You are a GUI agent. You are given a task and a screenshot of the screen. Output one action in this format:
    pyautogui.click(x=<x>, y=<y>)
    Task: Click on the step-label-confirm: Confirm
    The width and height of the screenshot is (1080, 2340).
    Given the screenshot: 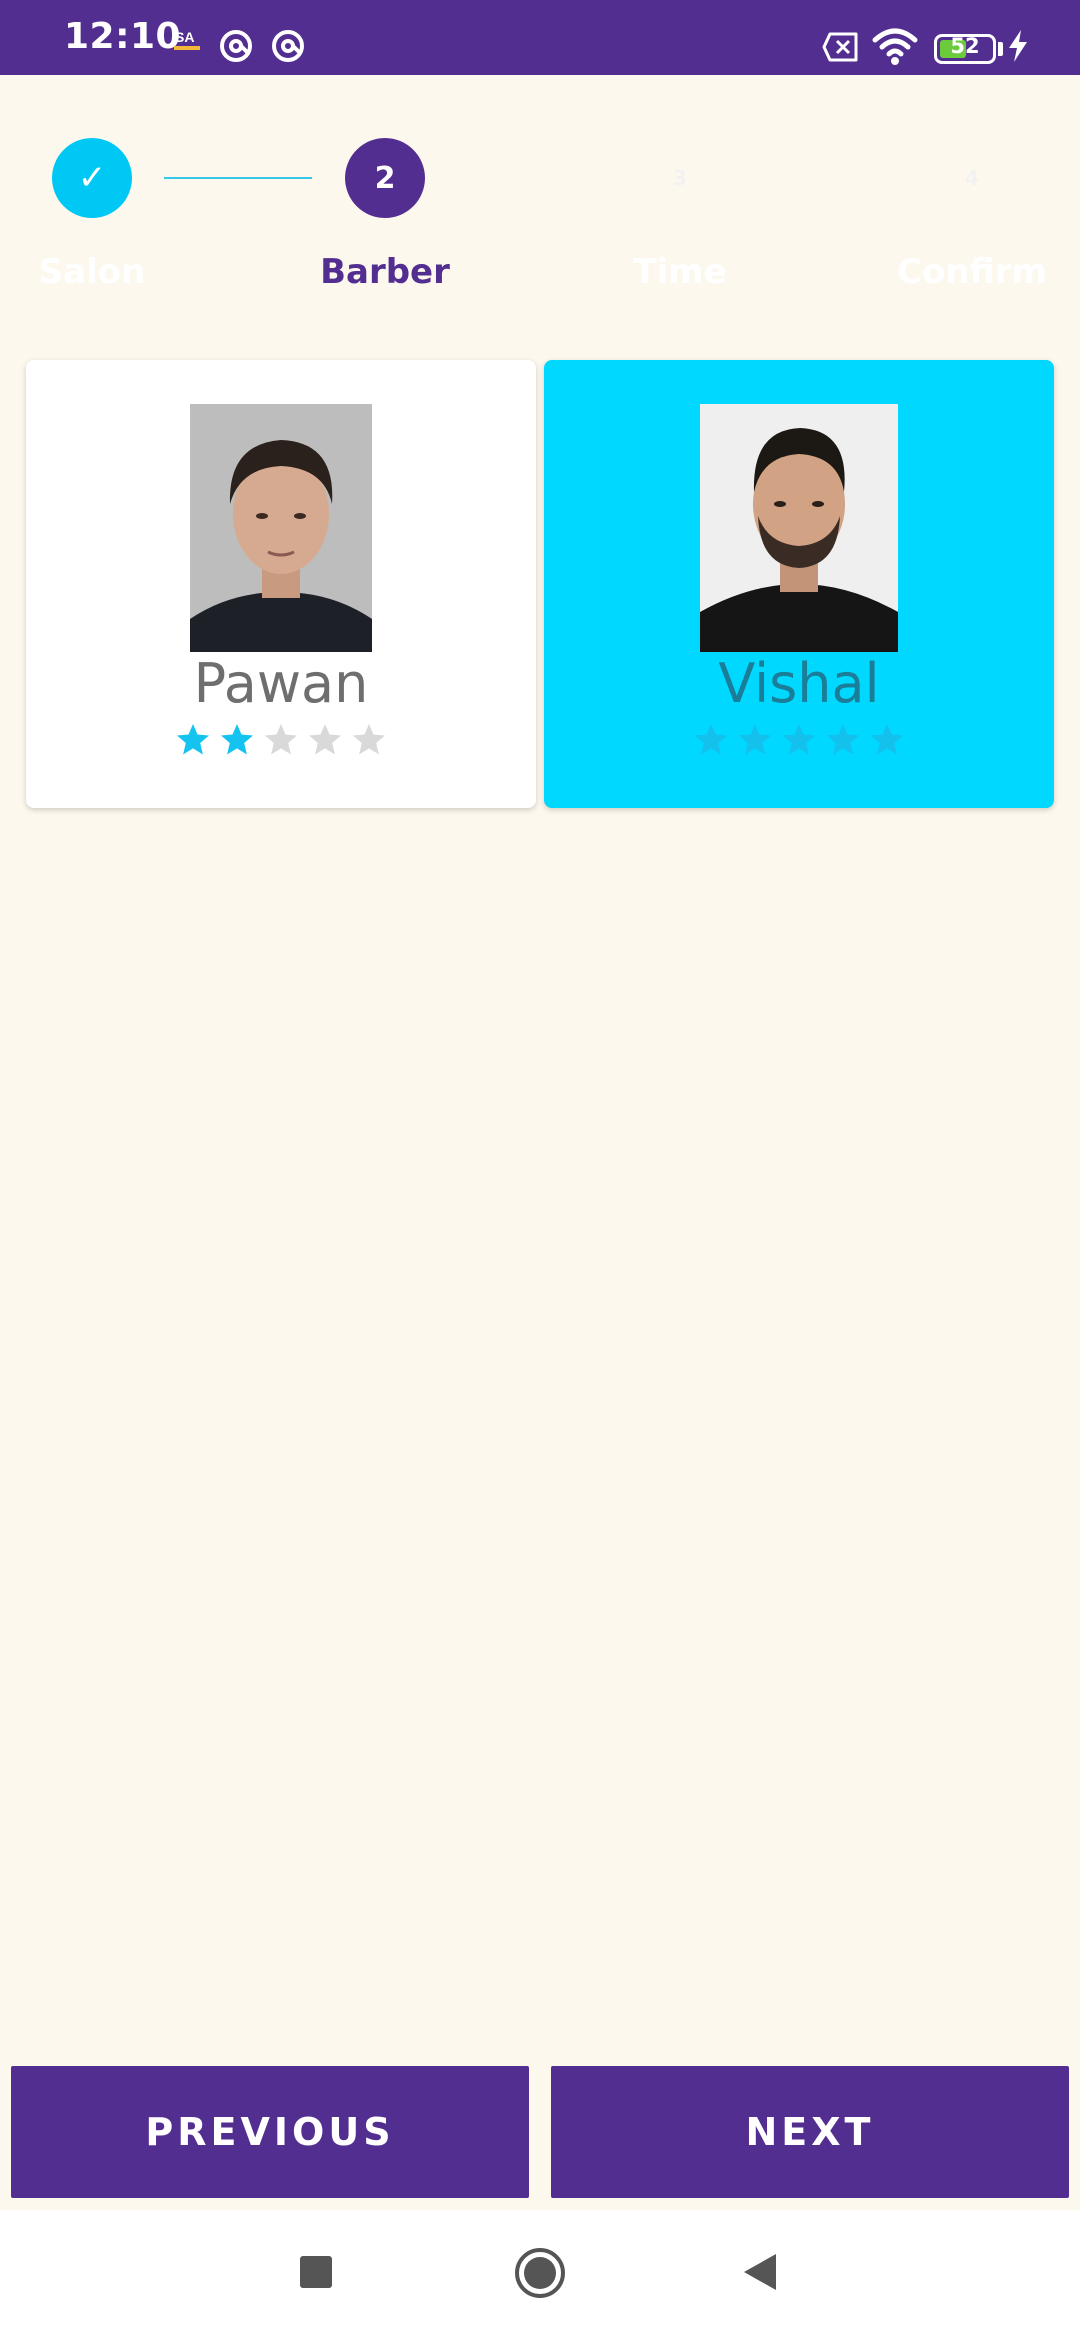 What is the action you would take?
    pyautogui.click(x=972, y=272)
    